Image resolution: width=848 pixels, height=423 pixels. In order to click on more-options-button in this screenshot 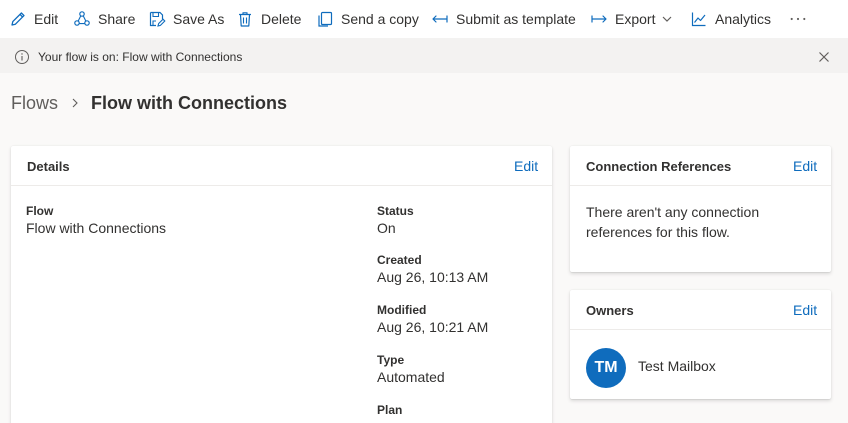, I will do `click(798, 19)`.